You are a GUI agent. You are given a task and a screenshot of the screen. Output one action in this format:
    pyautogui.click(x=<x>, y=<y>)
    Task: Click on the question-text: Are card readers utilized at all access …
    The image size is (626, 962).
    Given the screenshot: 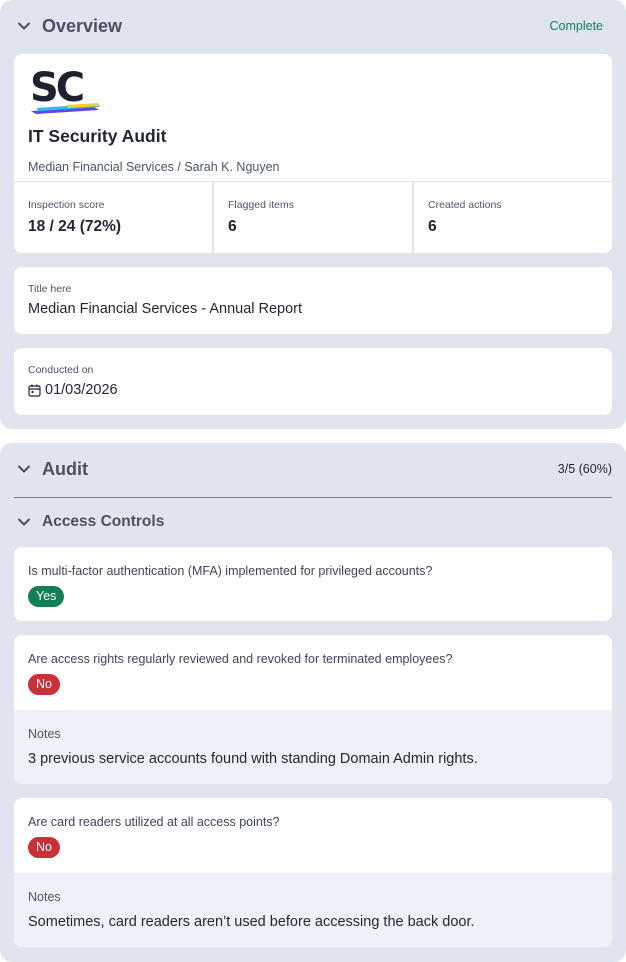 What is the action you would take?
    pyautogui.click(x=154, y=822)
    